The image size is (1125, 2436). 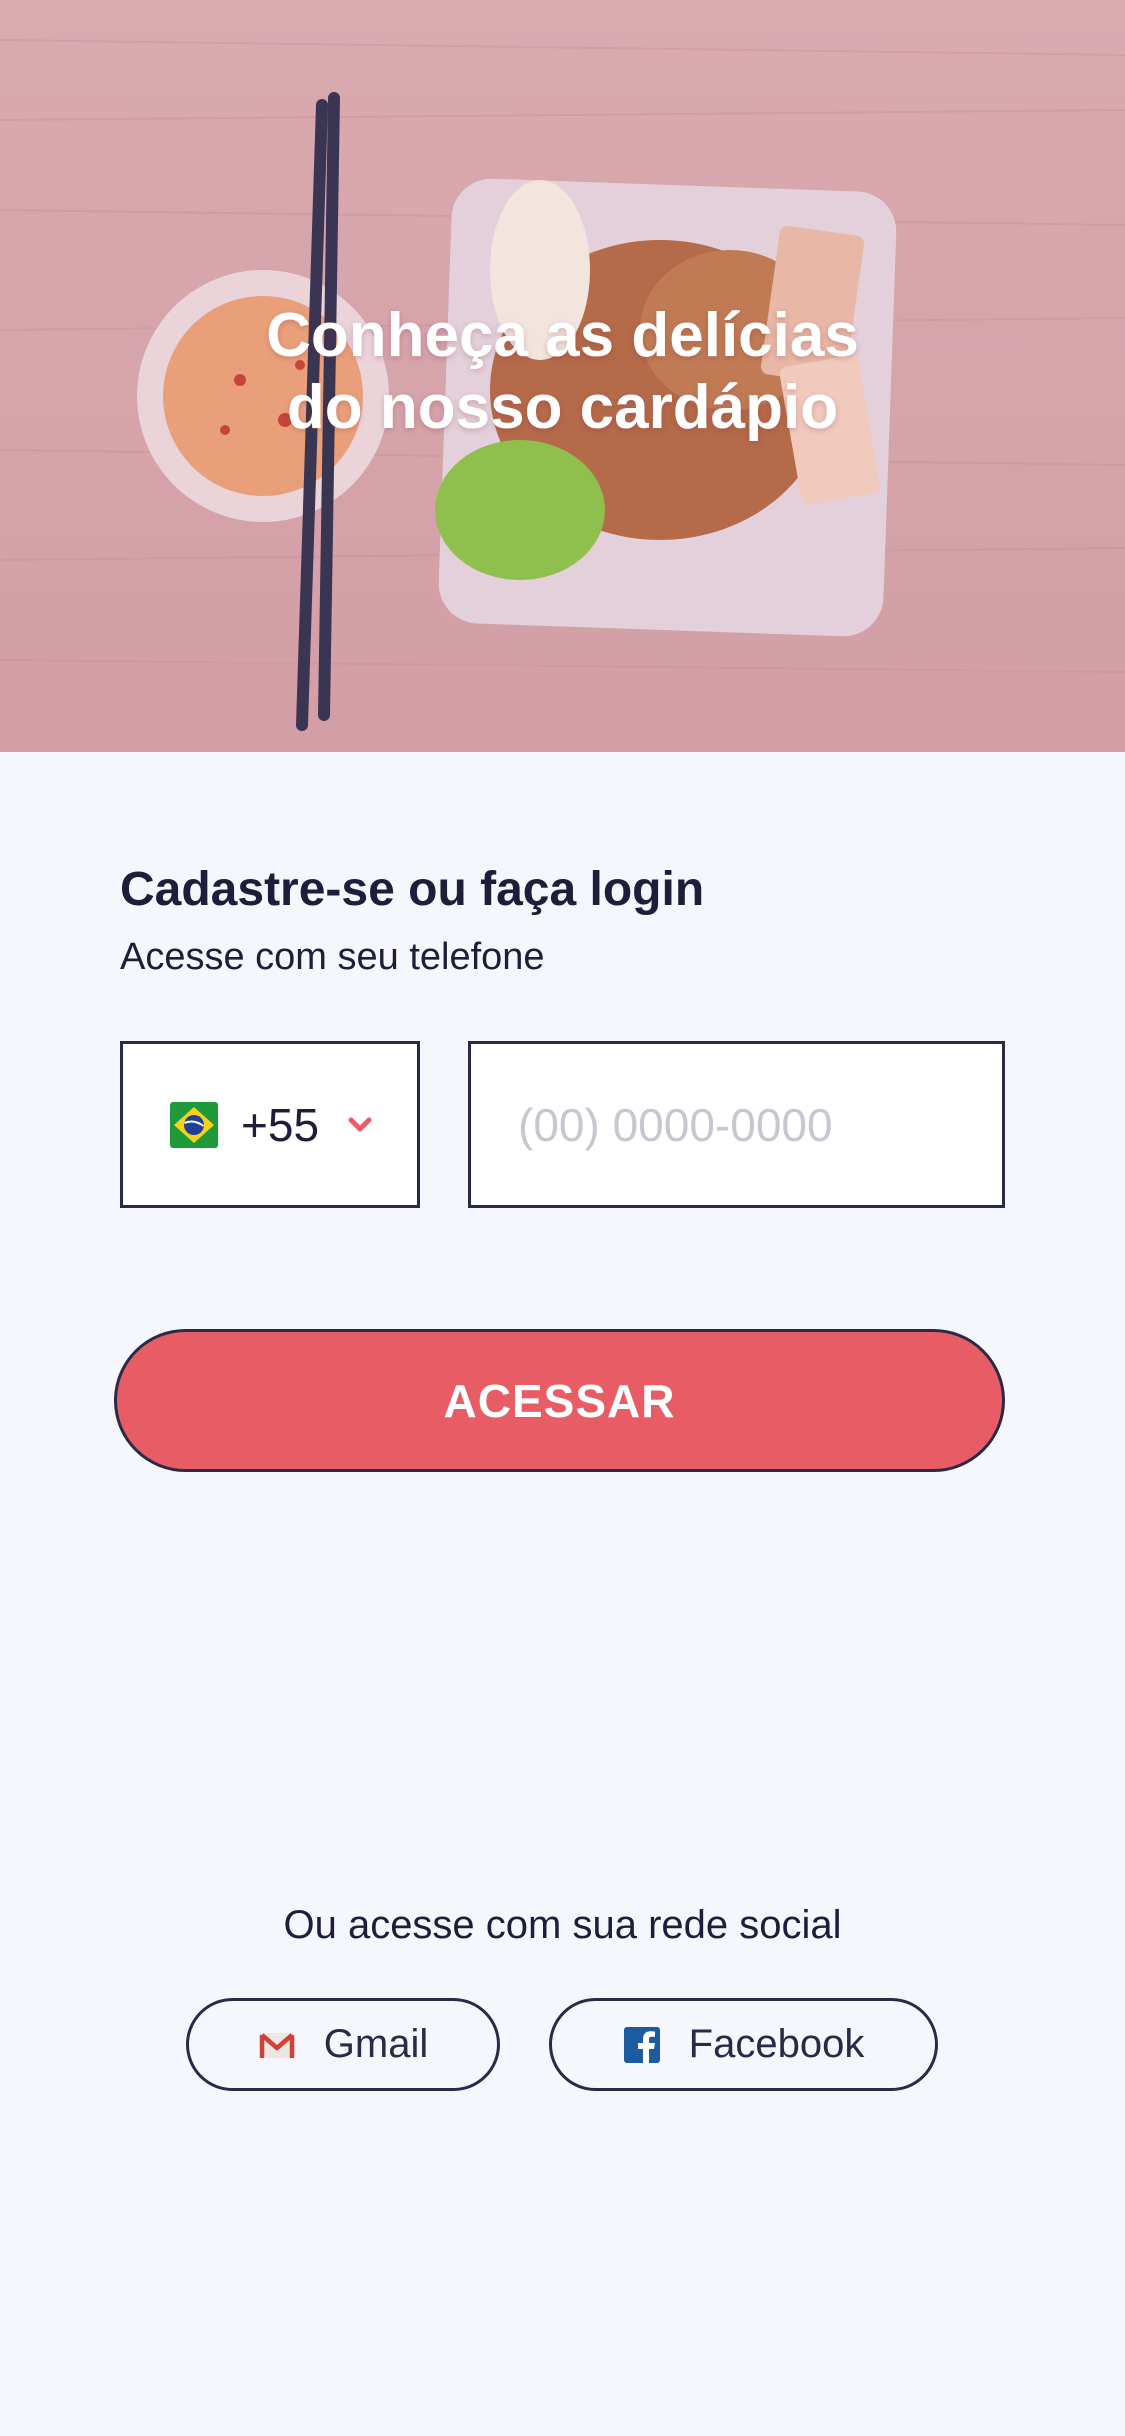 I want to click on login-subtitle: Acesse com seu telefone, so click(x=332, y=957).